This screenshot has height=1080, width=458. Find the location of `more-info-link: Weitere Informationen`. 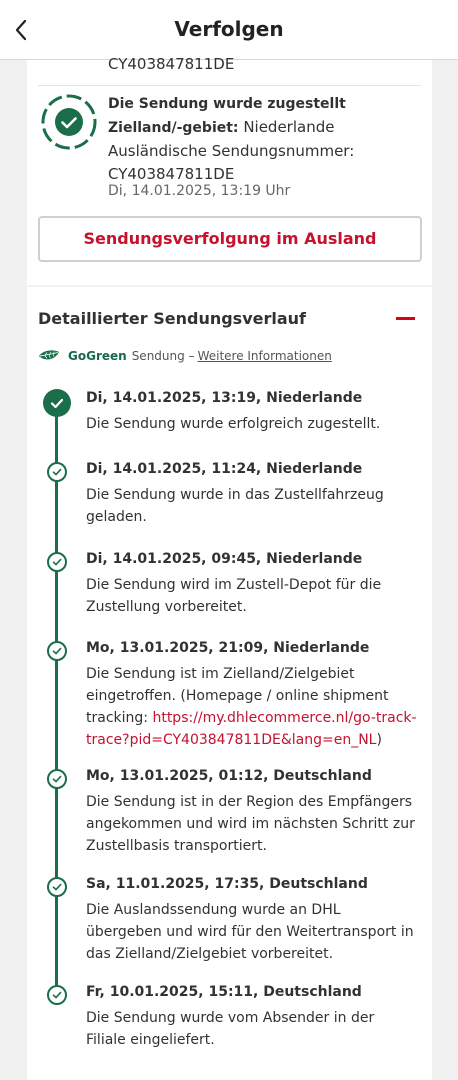

more-info-link: Weitere Informationen is located at coordinates (265, 356).